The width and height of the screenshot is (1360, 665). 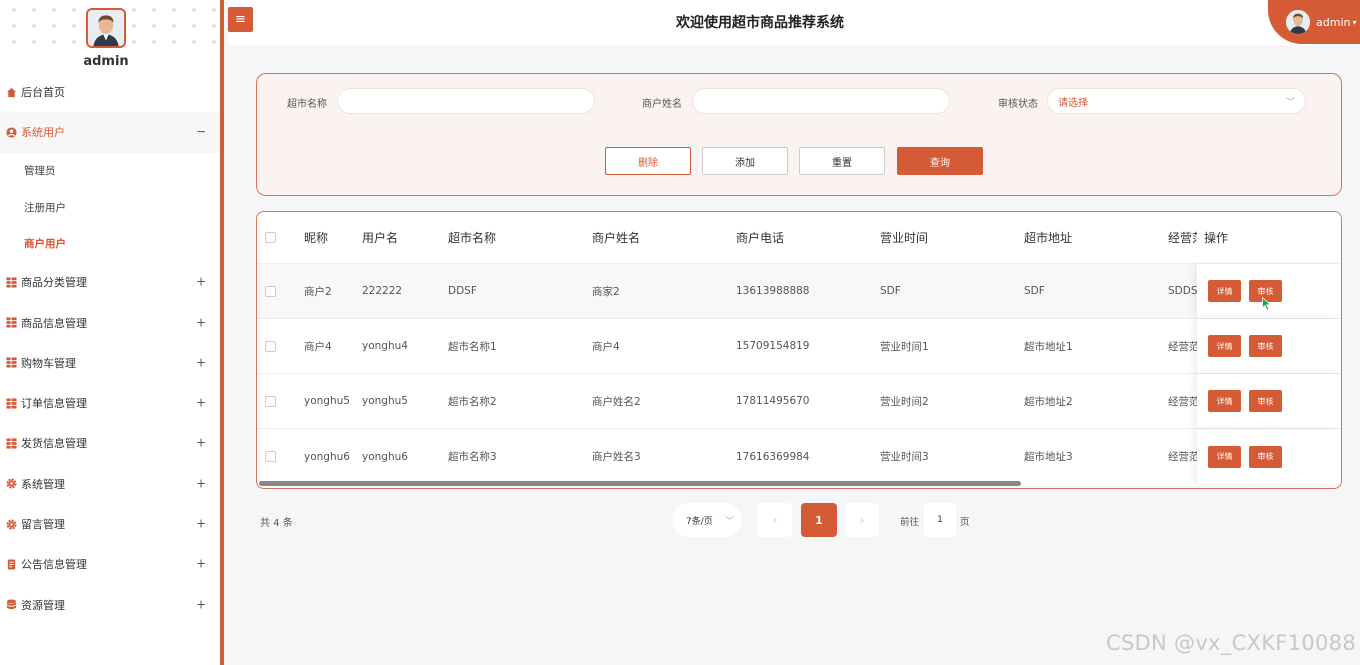 I want to click on prev-page-button: ‹, so click(x=775, y=520).